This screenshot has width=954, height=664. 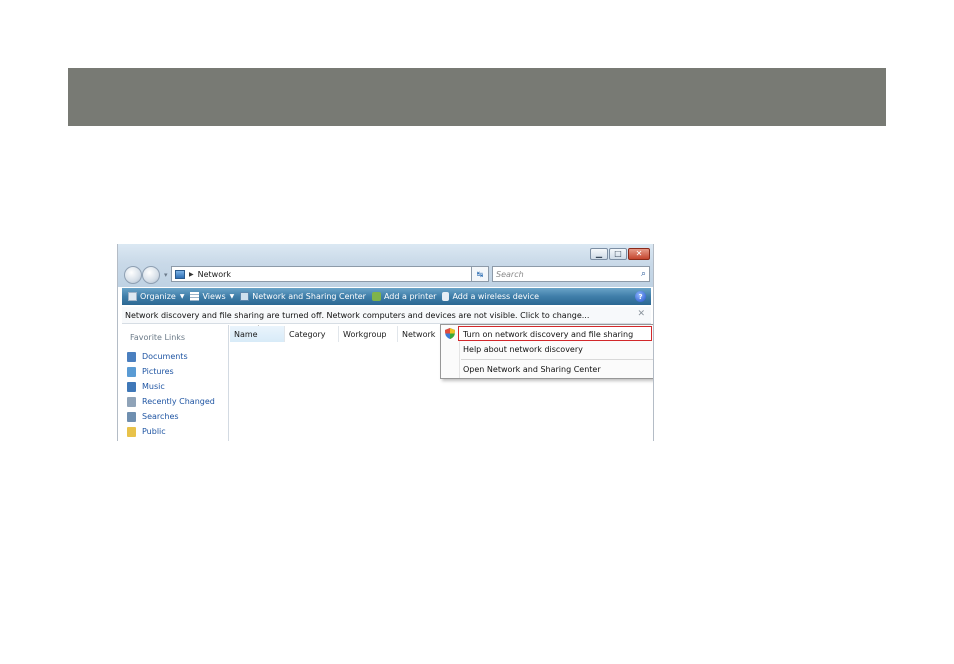 I want to click on address-text: Network, so click(x=214, y=274).